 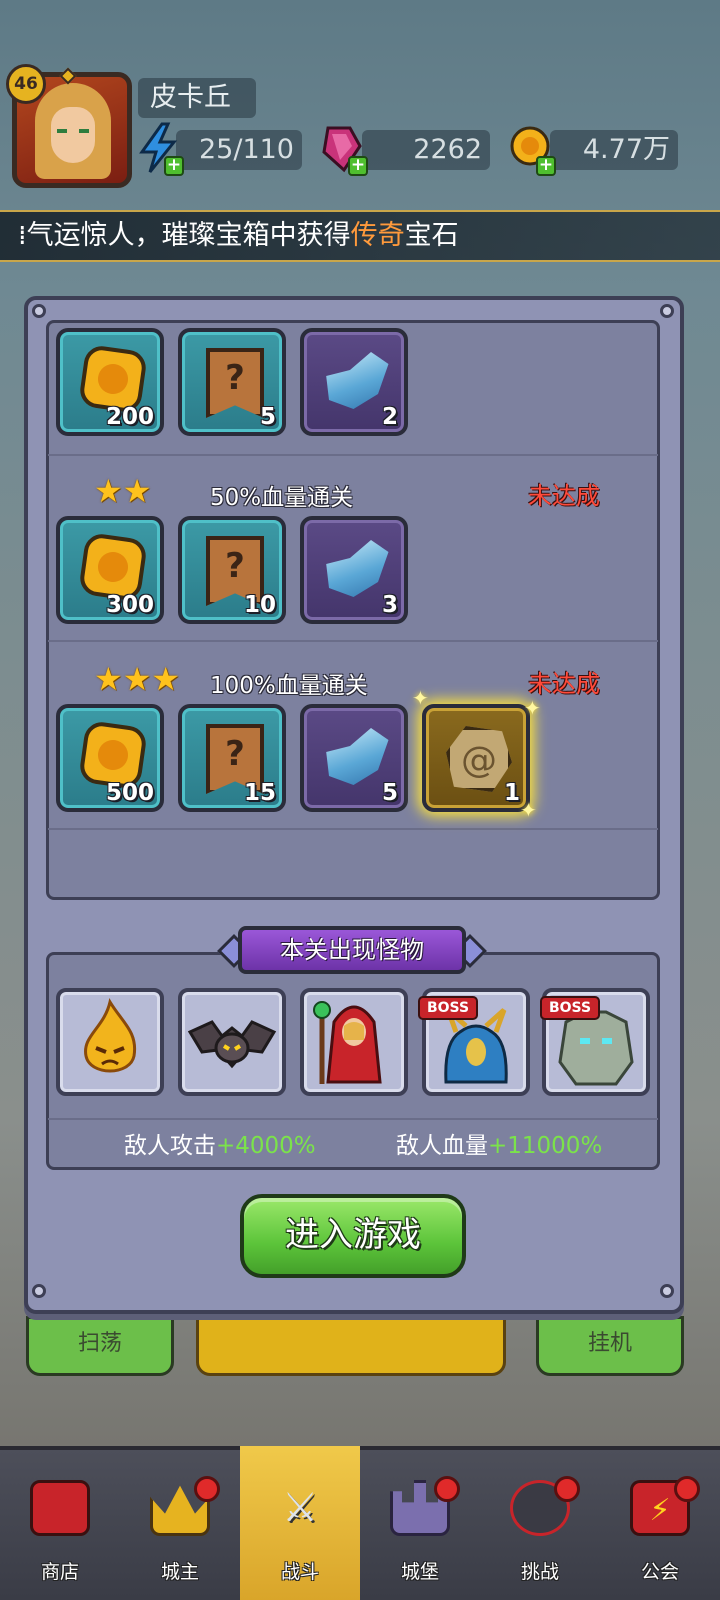 I want to click on mystery-scroll-icon: ?, so click(x=235, y=383).